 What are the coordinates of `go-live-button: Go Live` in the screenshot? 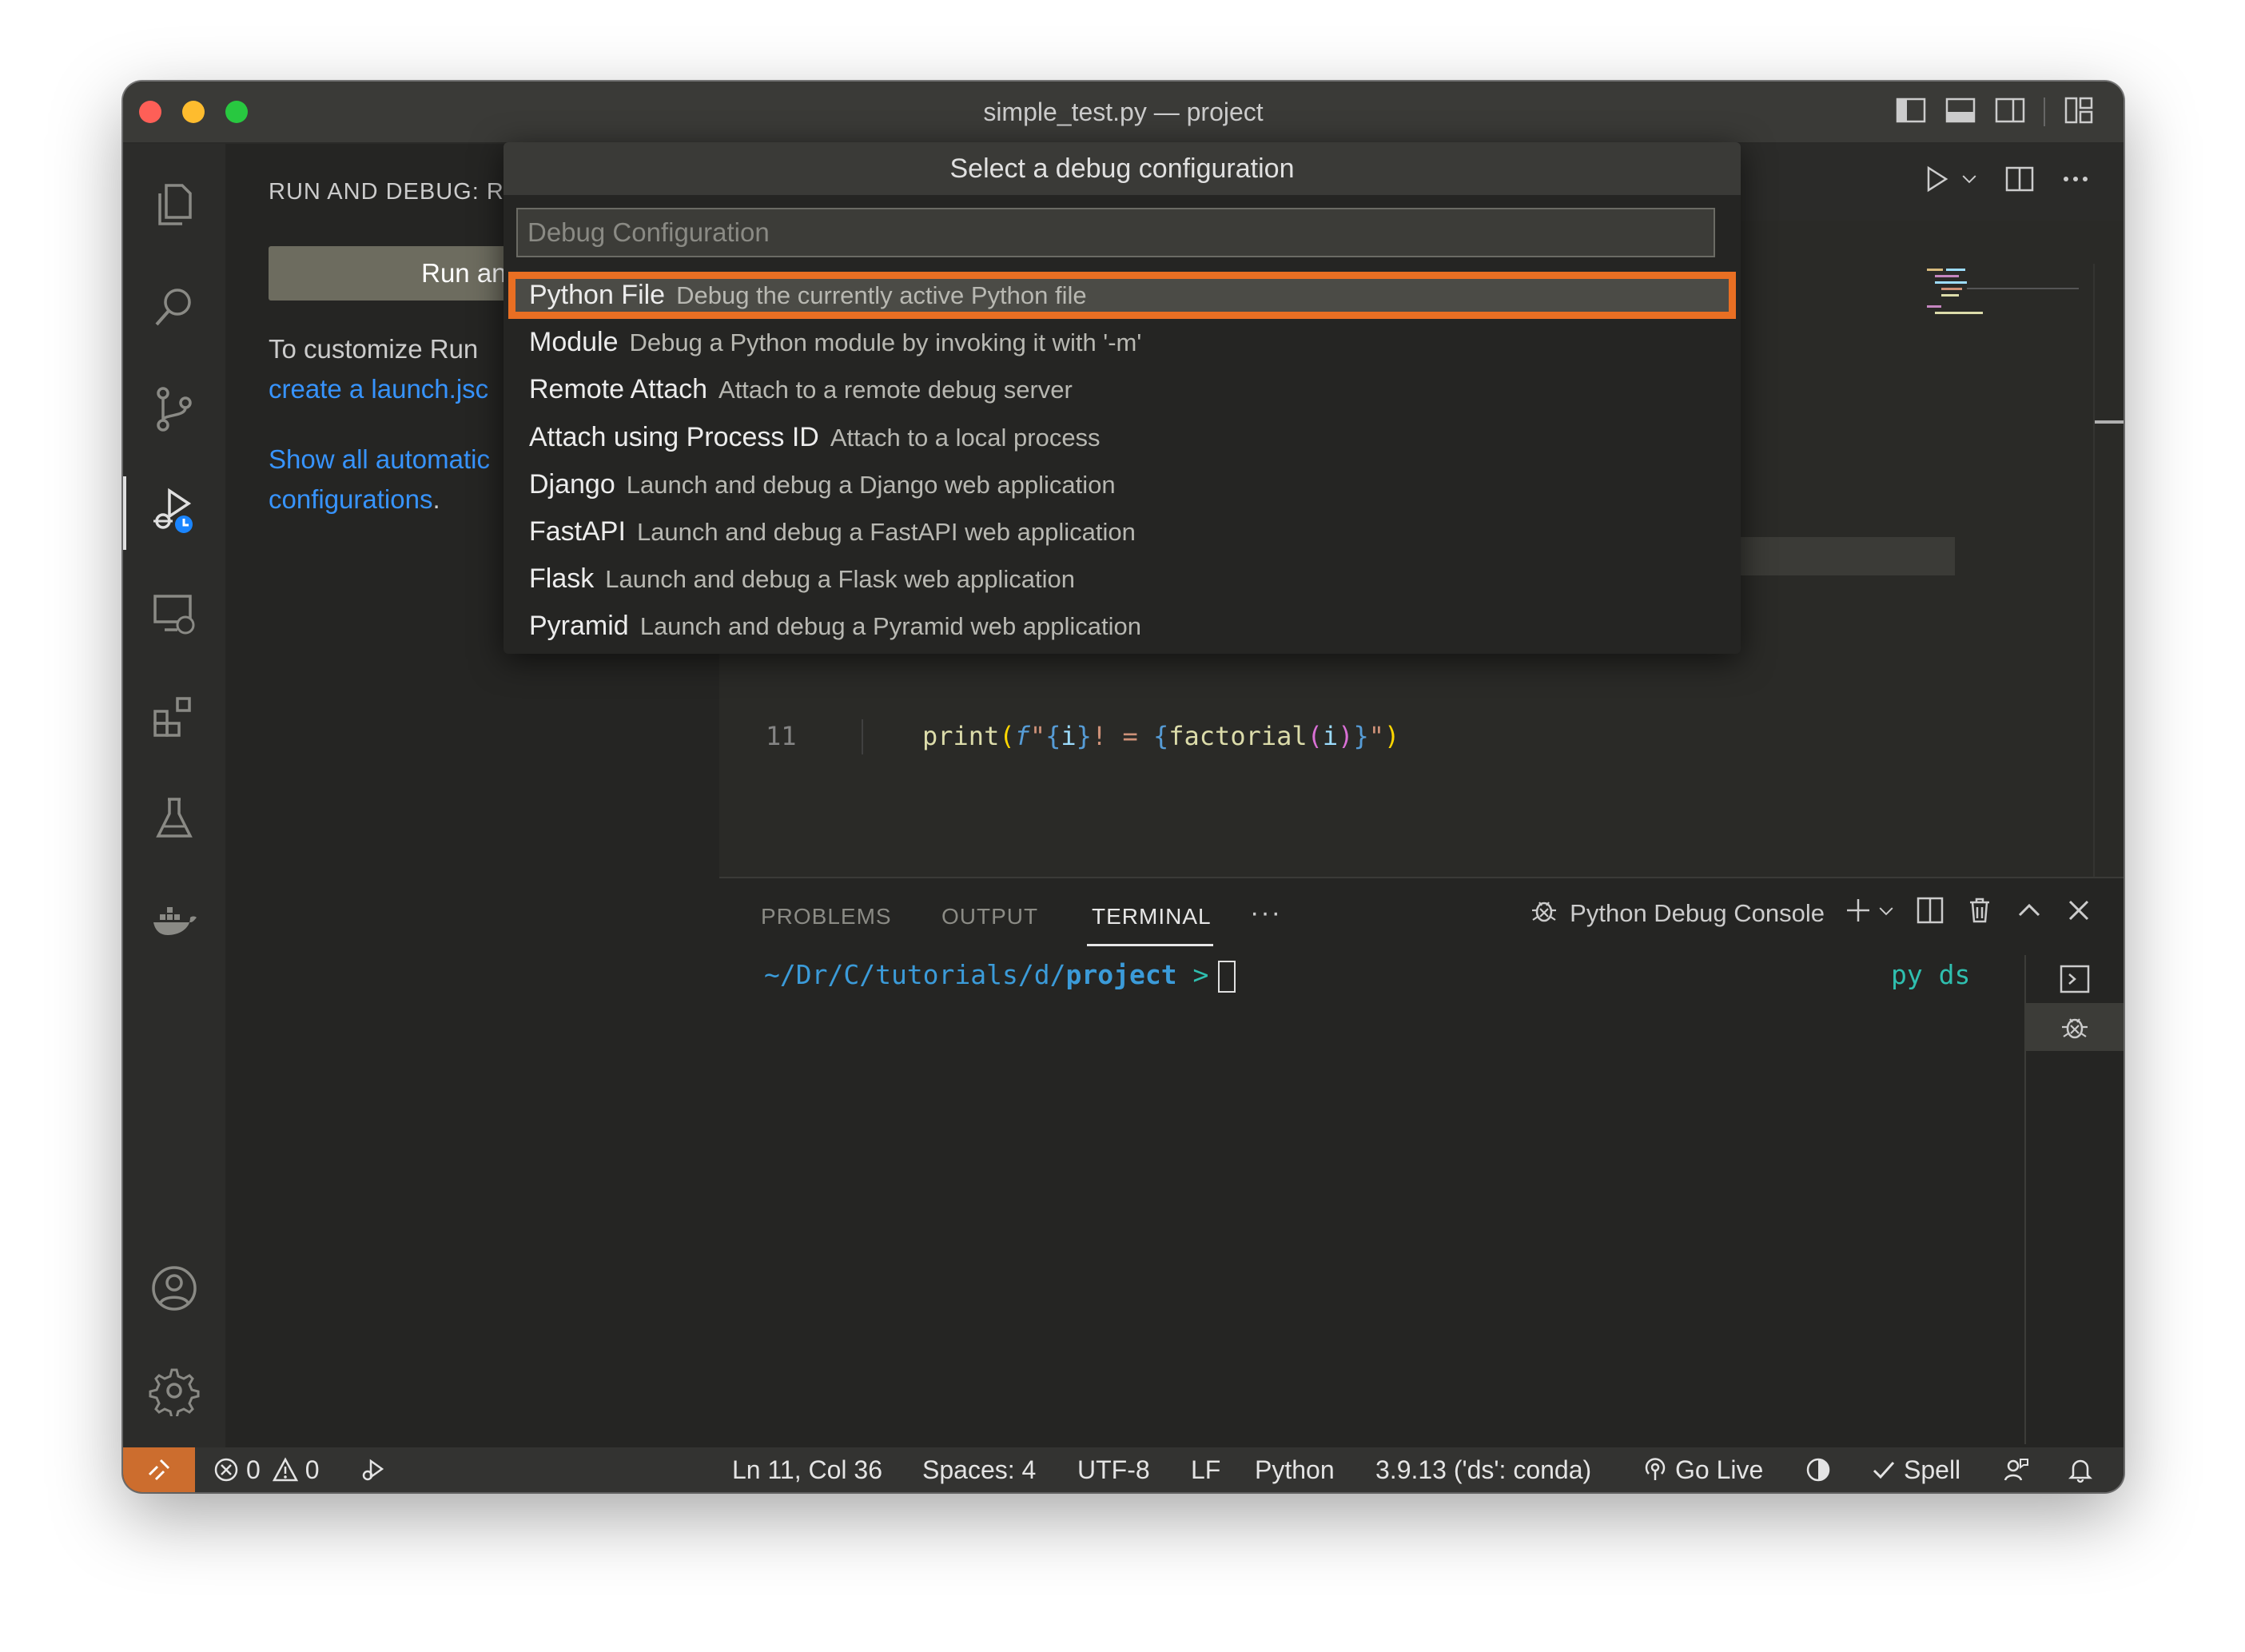 It's located at (1702, 1469).